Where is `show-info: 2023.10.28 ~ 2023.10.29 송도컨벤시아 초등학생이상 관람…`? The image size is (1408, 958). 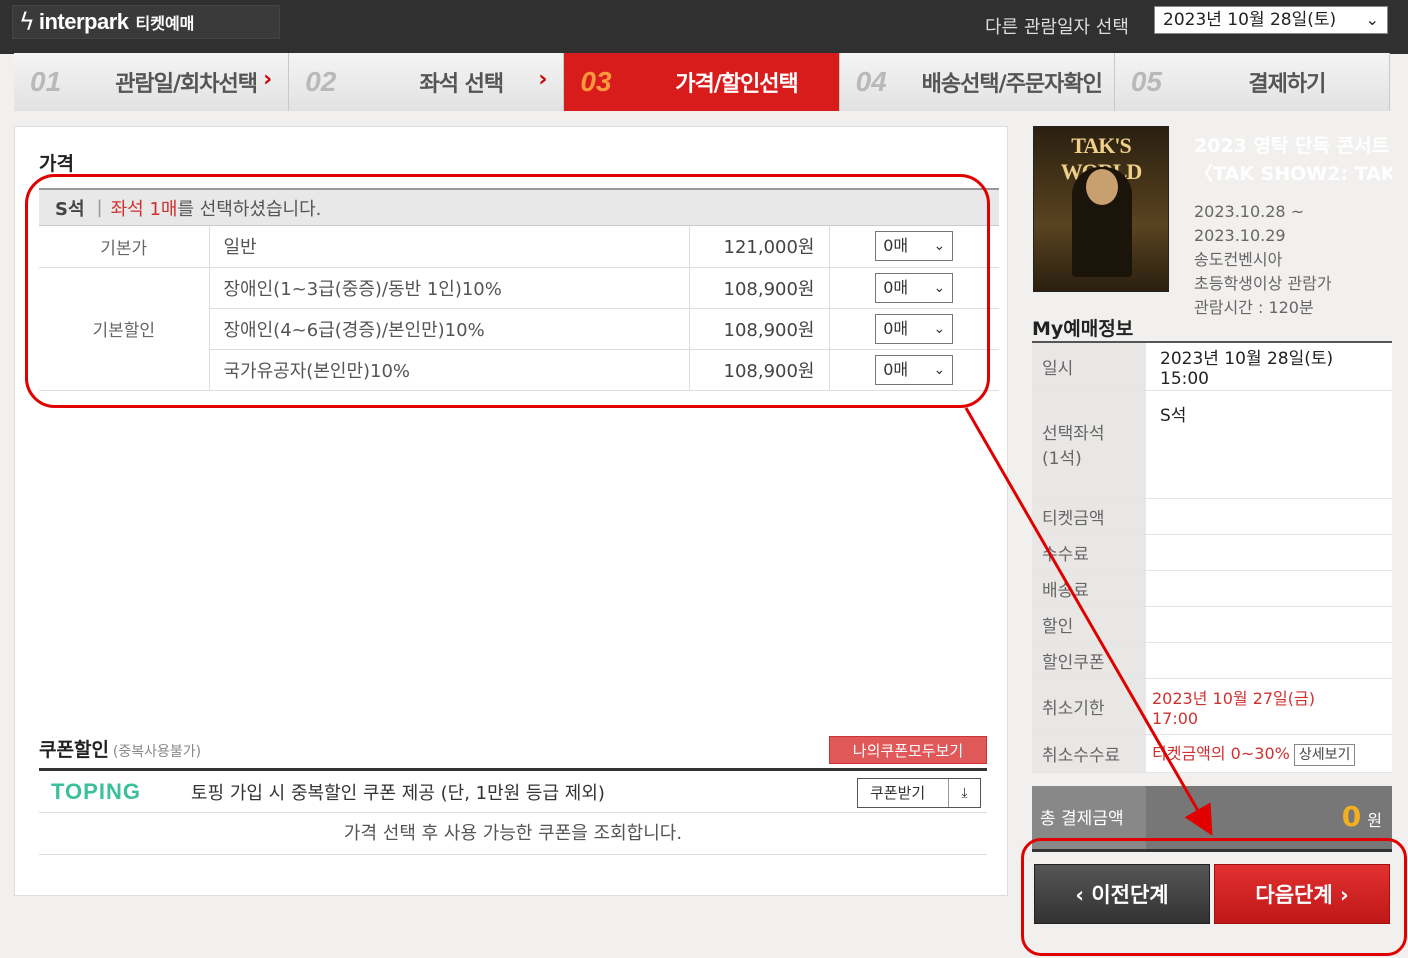
show-info: 2023.10.28 ~ 2023.10.29 송도컨벤시아 초등학생이상 관람… is located at coordinates (1263, 260).